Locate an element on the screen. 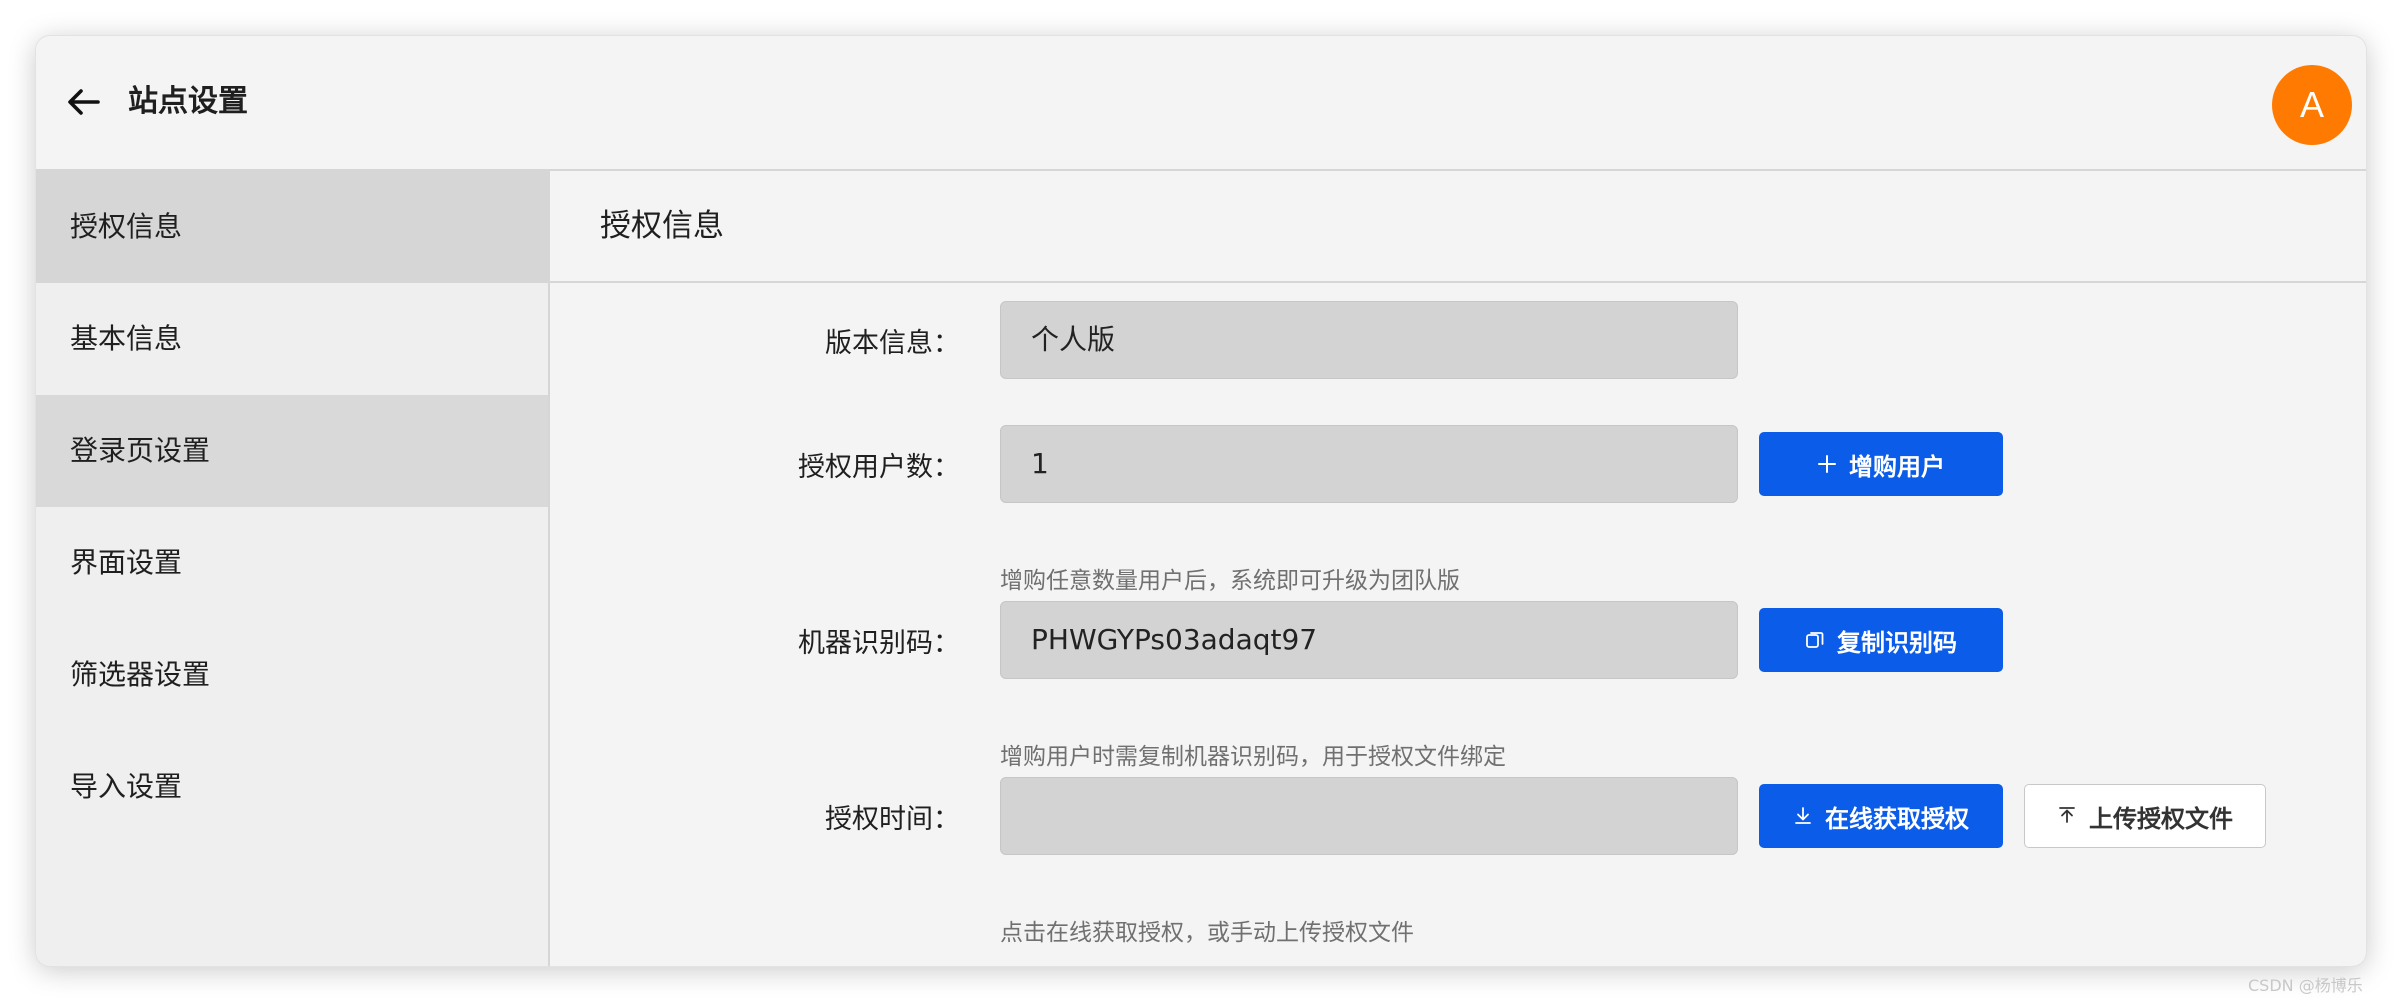 This screenshot has height=1002, width=2402. copy-code-button: 复制识别码 is located at coordinates (1881, 640).